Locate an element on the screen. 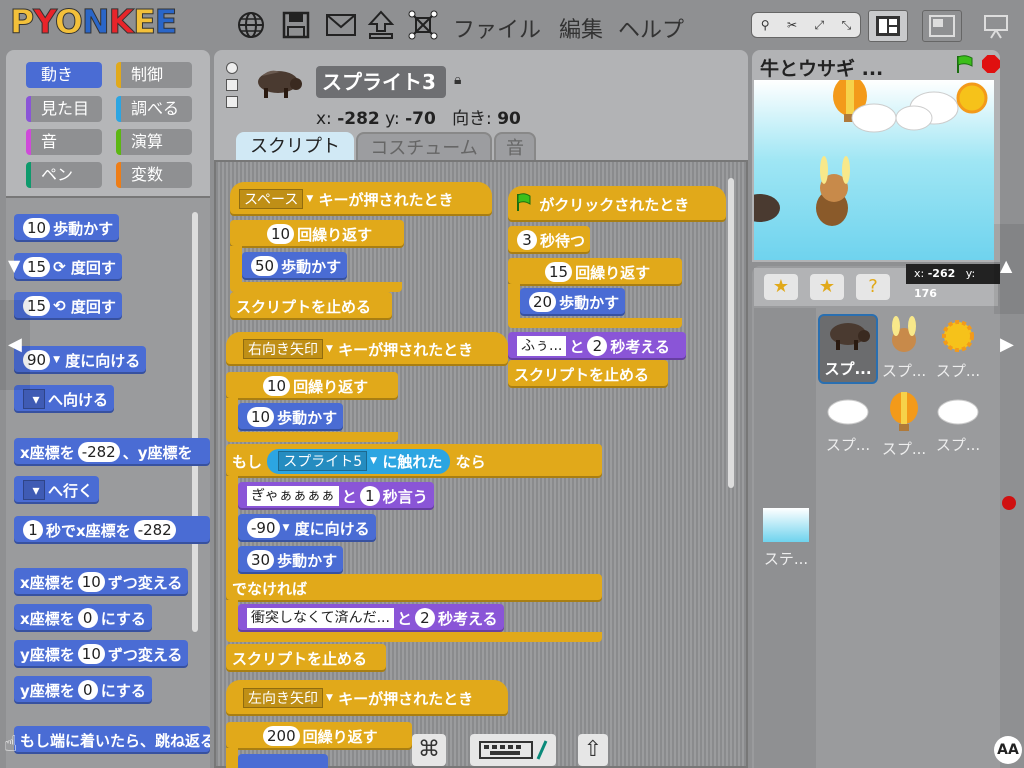 The height and width of the screenshot is (768, 1024). font-size-icon: AA is located at coordinates (1008, 750).